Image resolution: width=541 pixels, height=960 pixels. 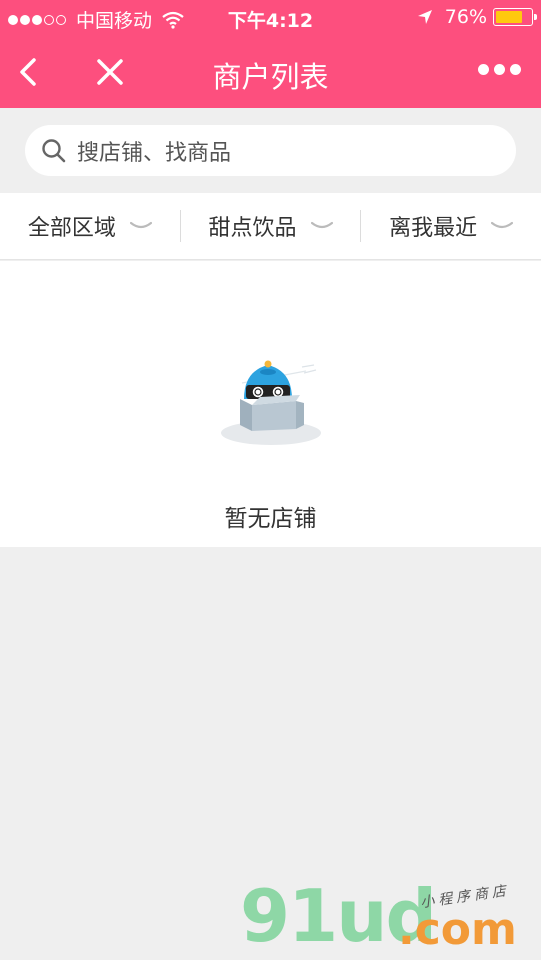 What do you see at coordinates (509, 17) in the screenshot?
I see `battery-fill` at bounding box center [509, 17].